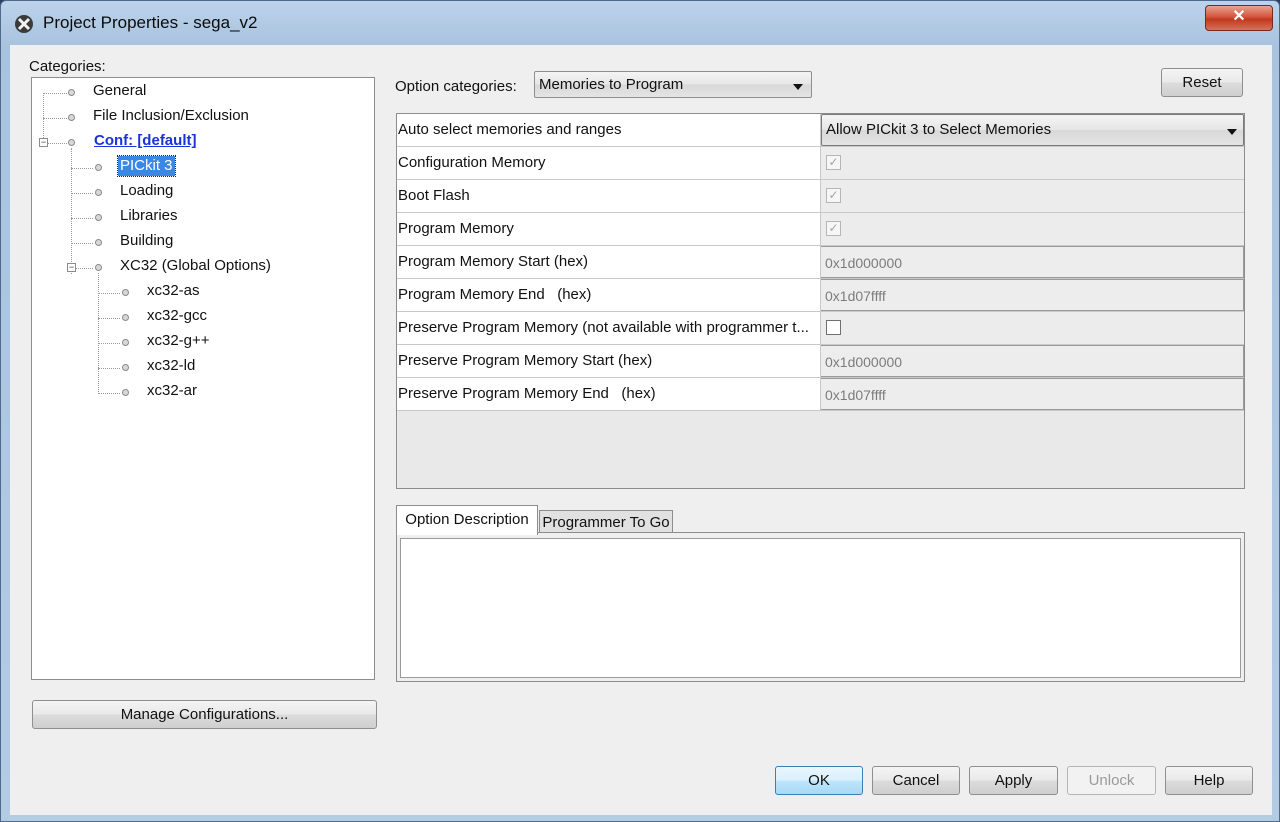 This screenshot has width=1280, height=822. I want to click on property-name: Preserve Program Memory Start (hex), so click(609, 361).